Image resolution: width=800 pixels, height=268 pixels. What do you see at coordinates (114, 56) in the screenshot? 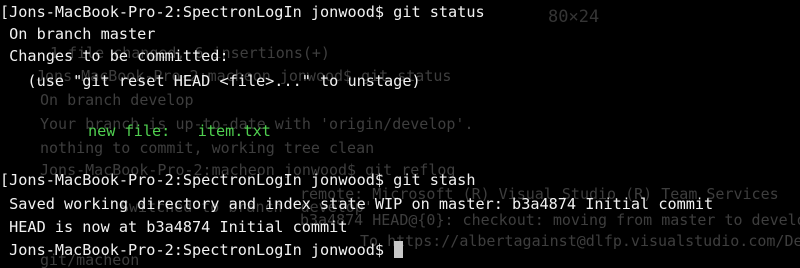
I see `output-line: Changes to be committed:` at bounding box center [114, 56].